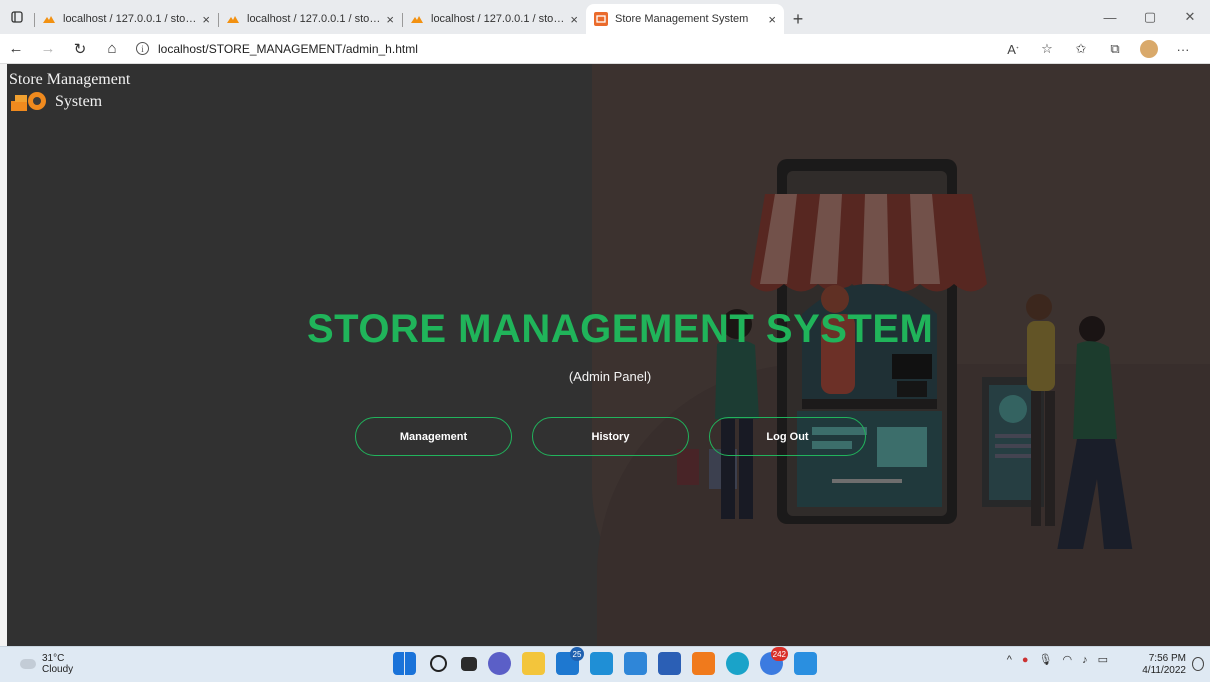 The height and width of the screenshot is (682, 1210). I want to click on tab-phpmyadmin-3: localhost / 127.0.0.1 / store_man ×, so click(494, 19).